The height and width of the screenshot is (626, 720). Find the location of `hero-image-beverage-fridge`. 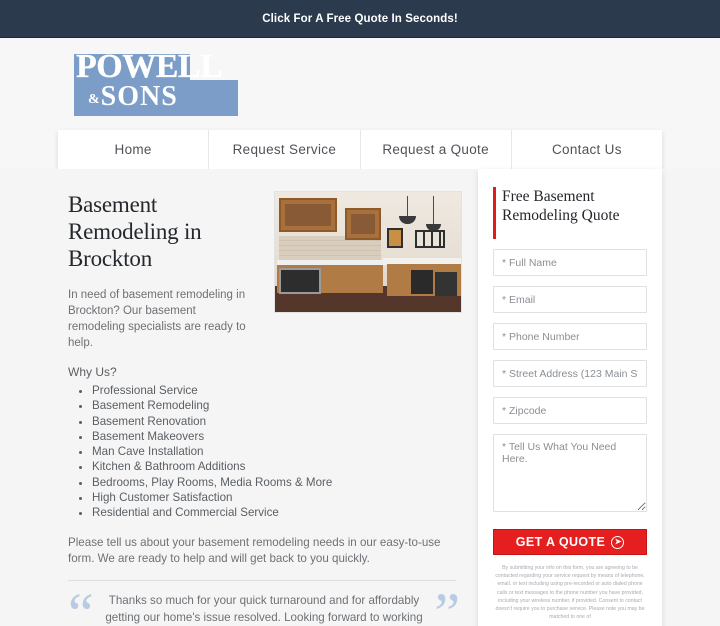

hero-image-beverage-fridge is located at coordinates (300, 281).